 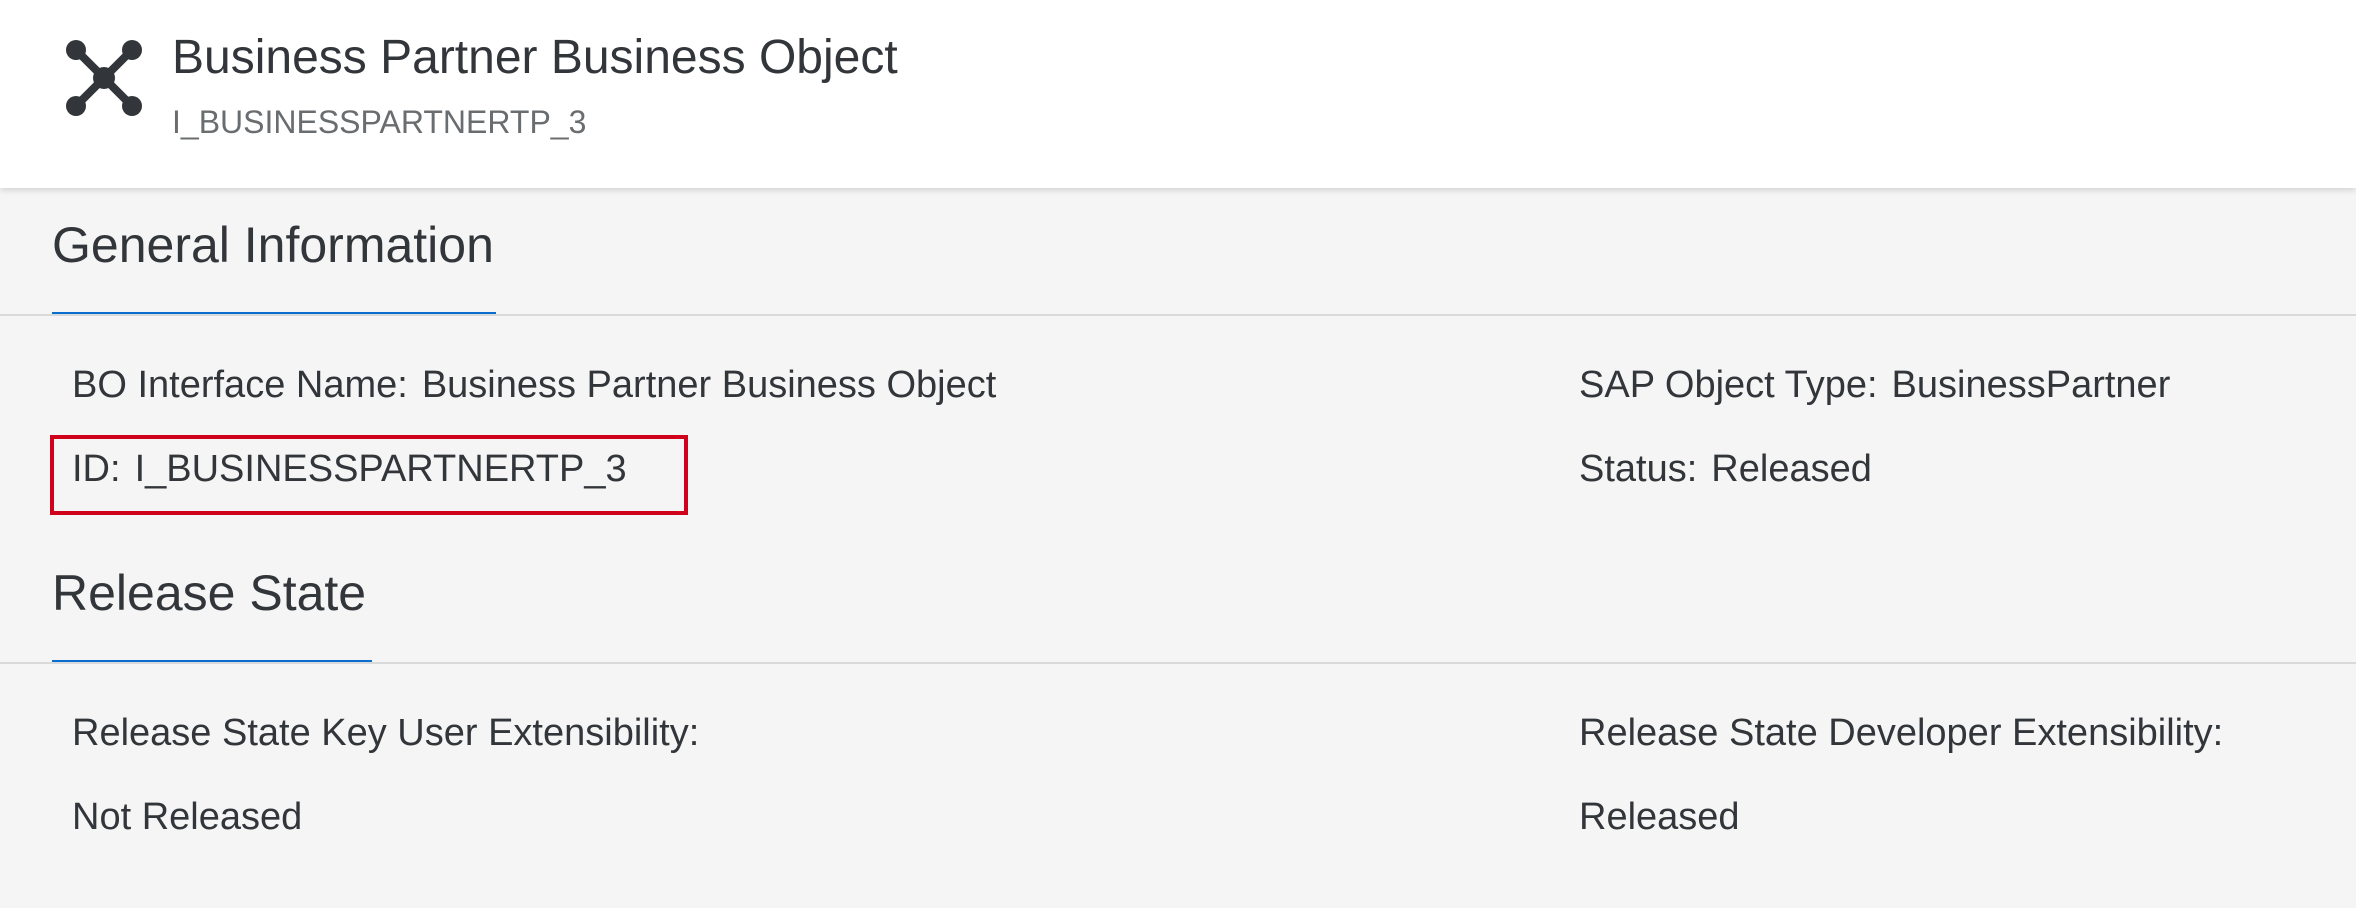 I want to click on field-label: Status:, so click(x=1638, y=469).